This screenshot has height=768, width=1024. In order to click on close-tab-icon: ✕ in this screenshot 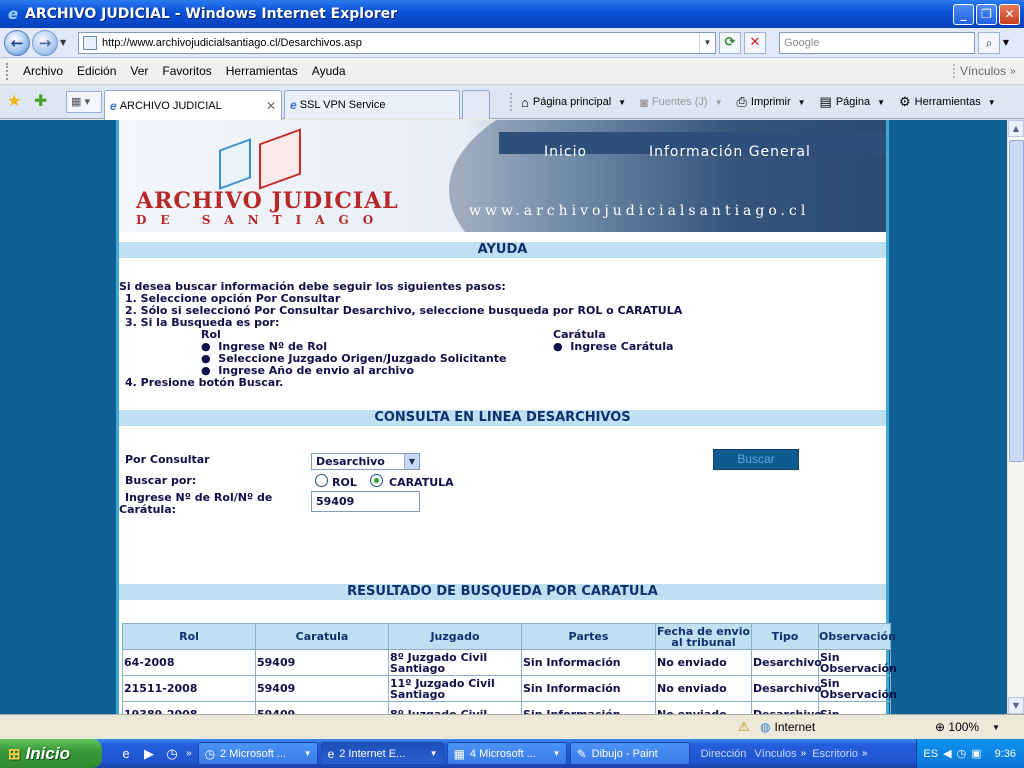, I will do `click(271, 106)`.